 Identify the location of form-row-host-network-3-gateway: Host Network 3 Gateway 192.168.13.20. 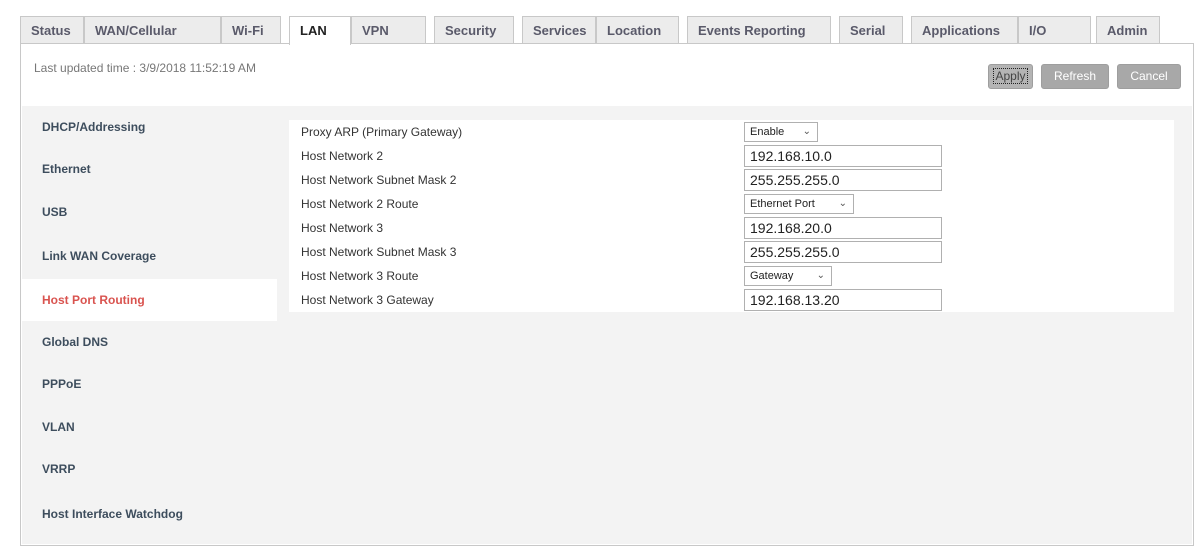
(731, 300).